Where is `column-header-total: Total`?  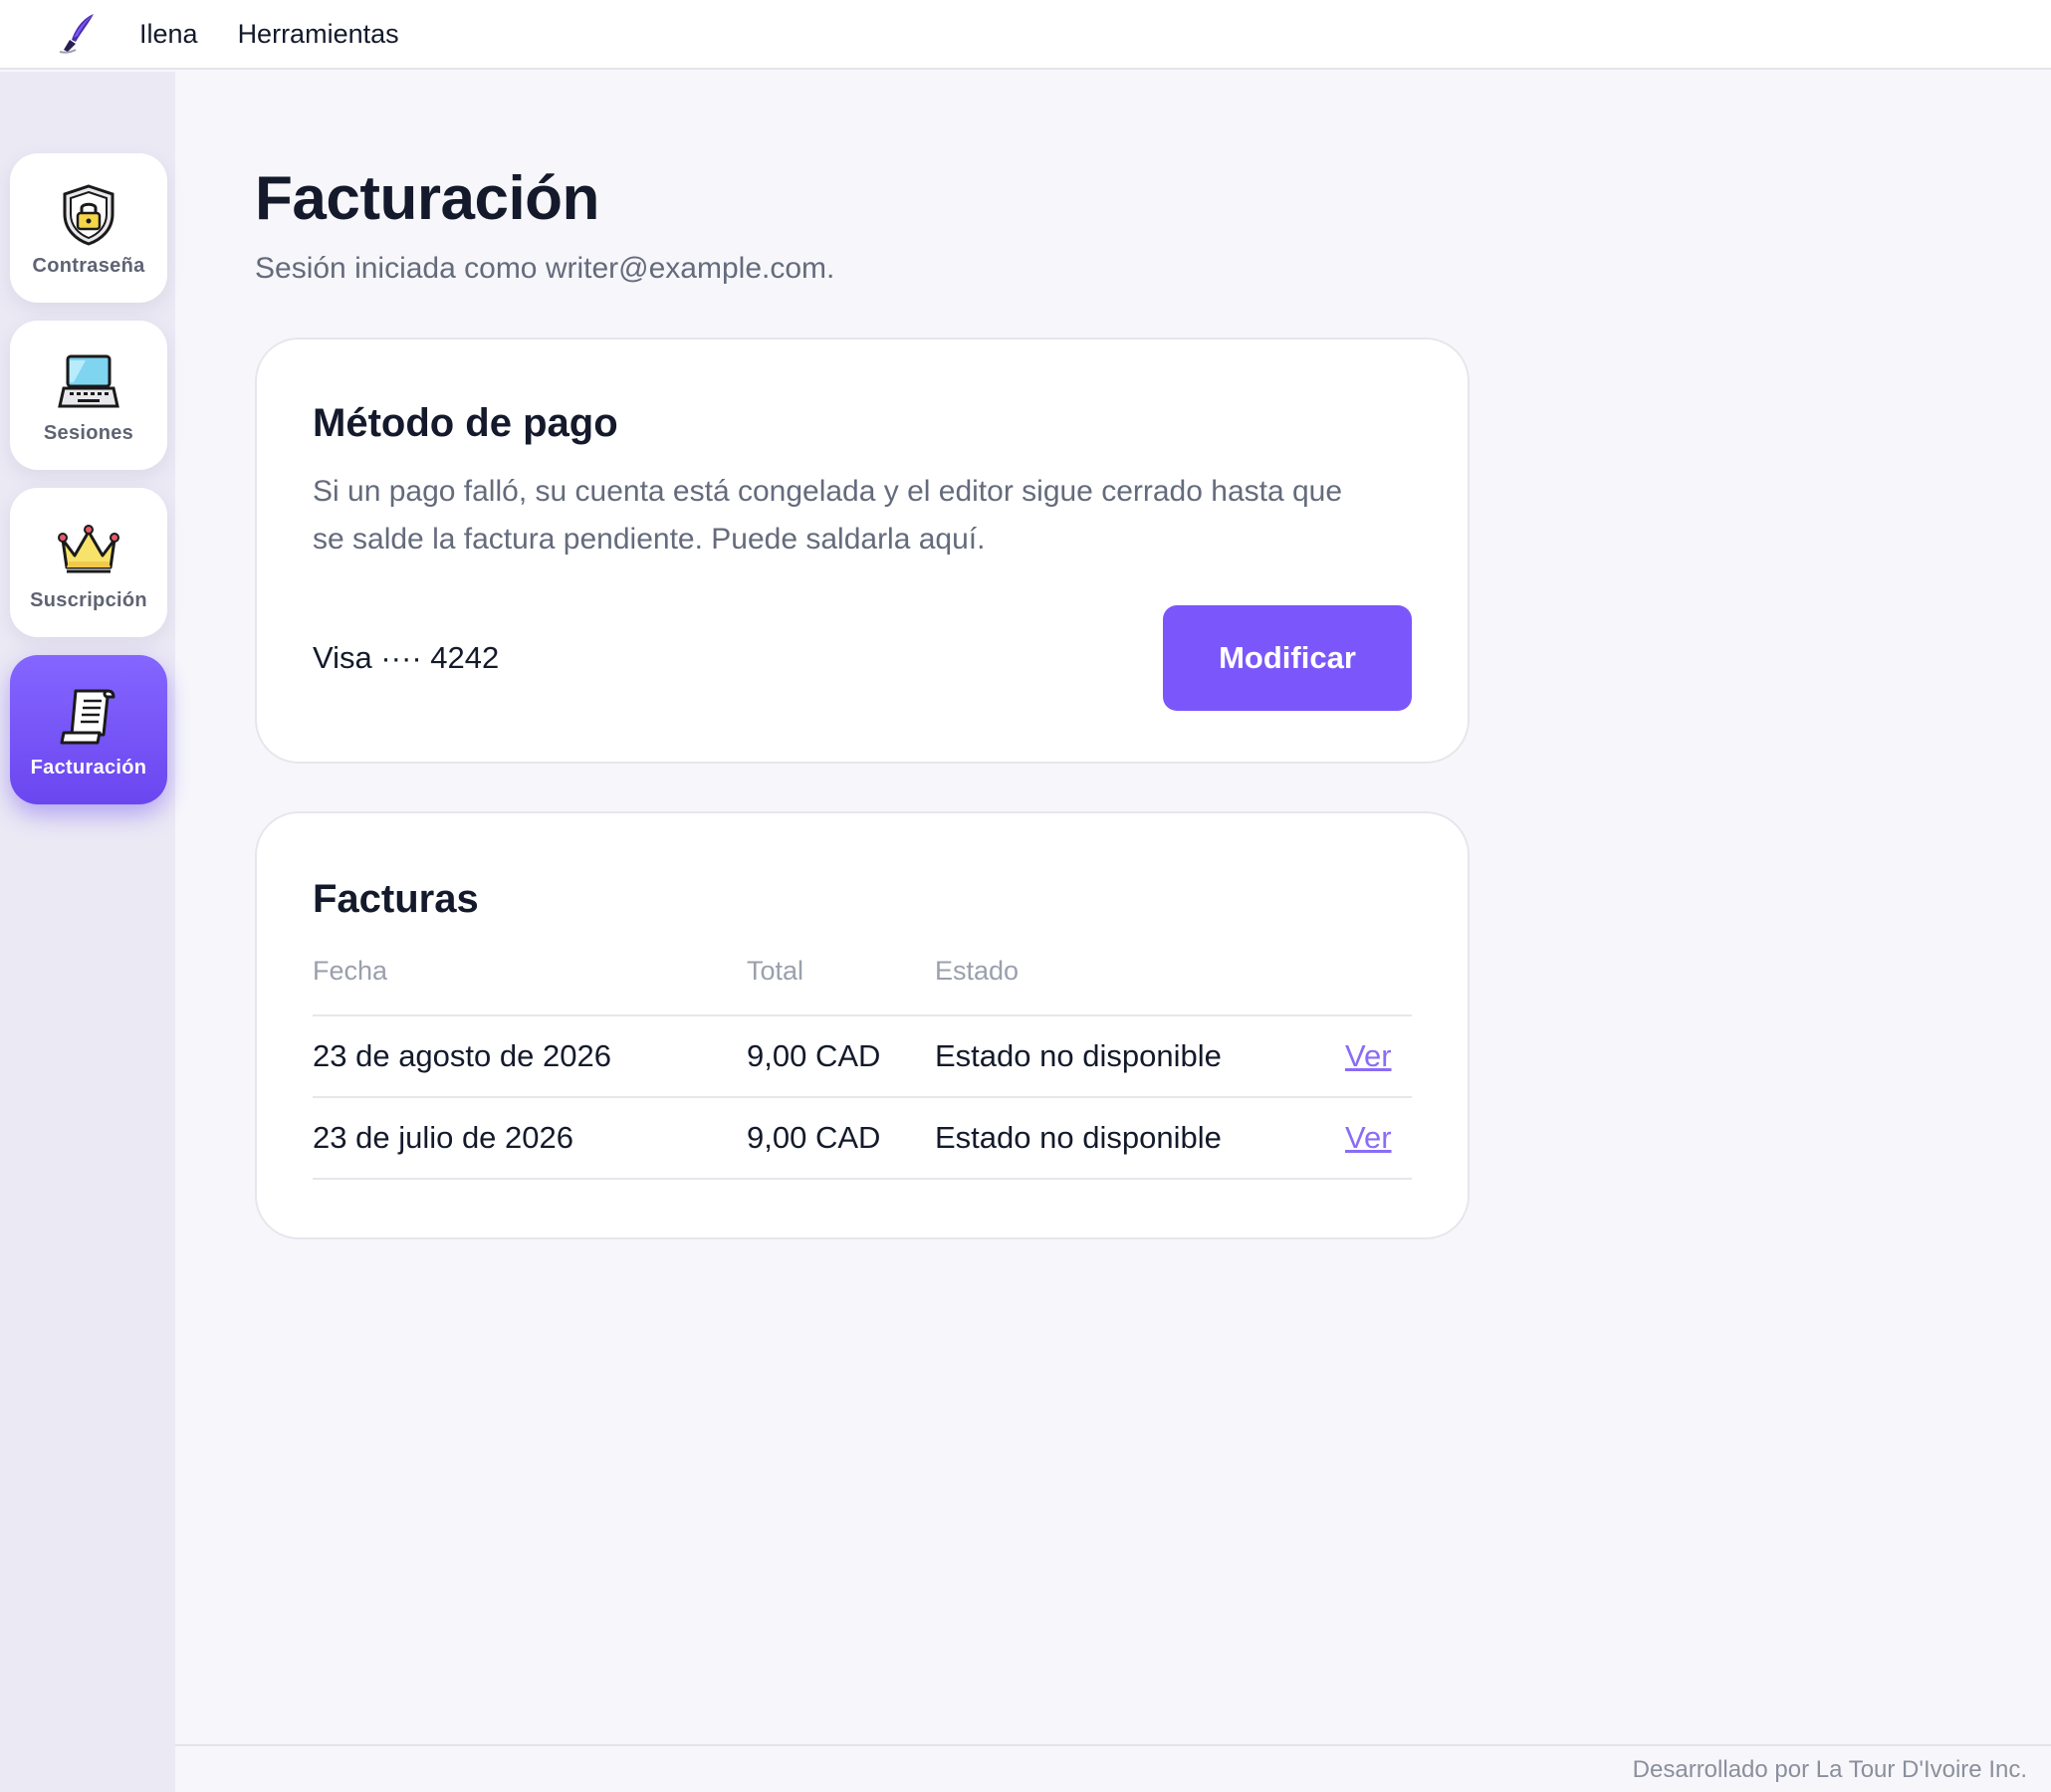 column-header-total: Total is located at coordinates (841, 985).